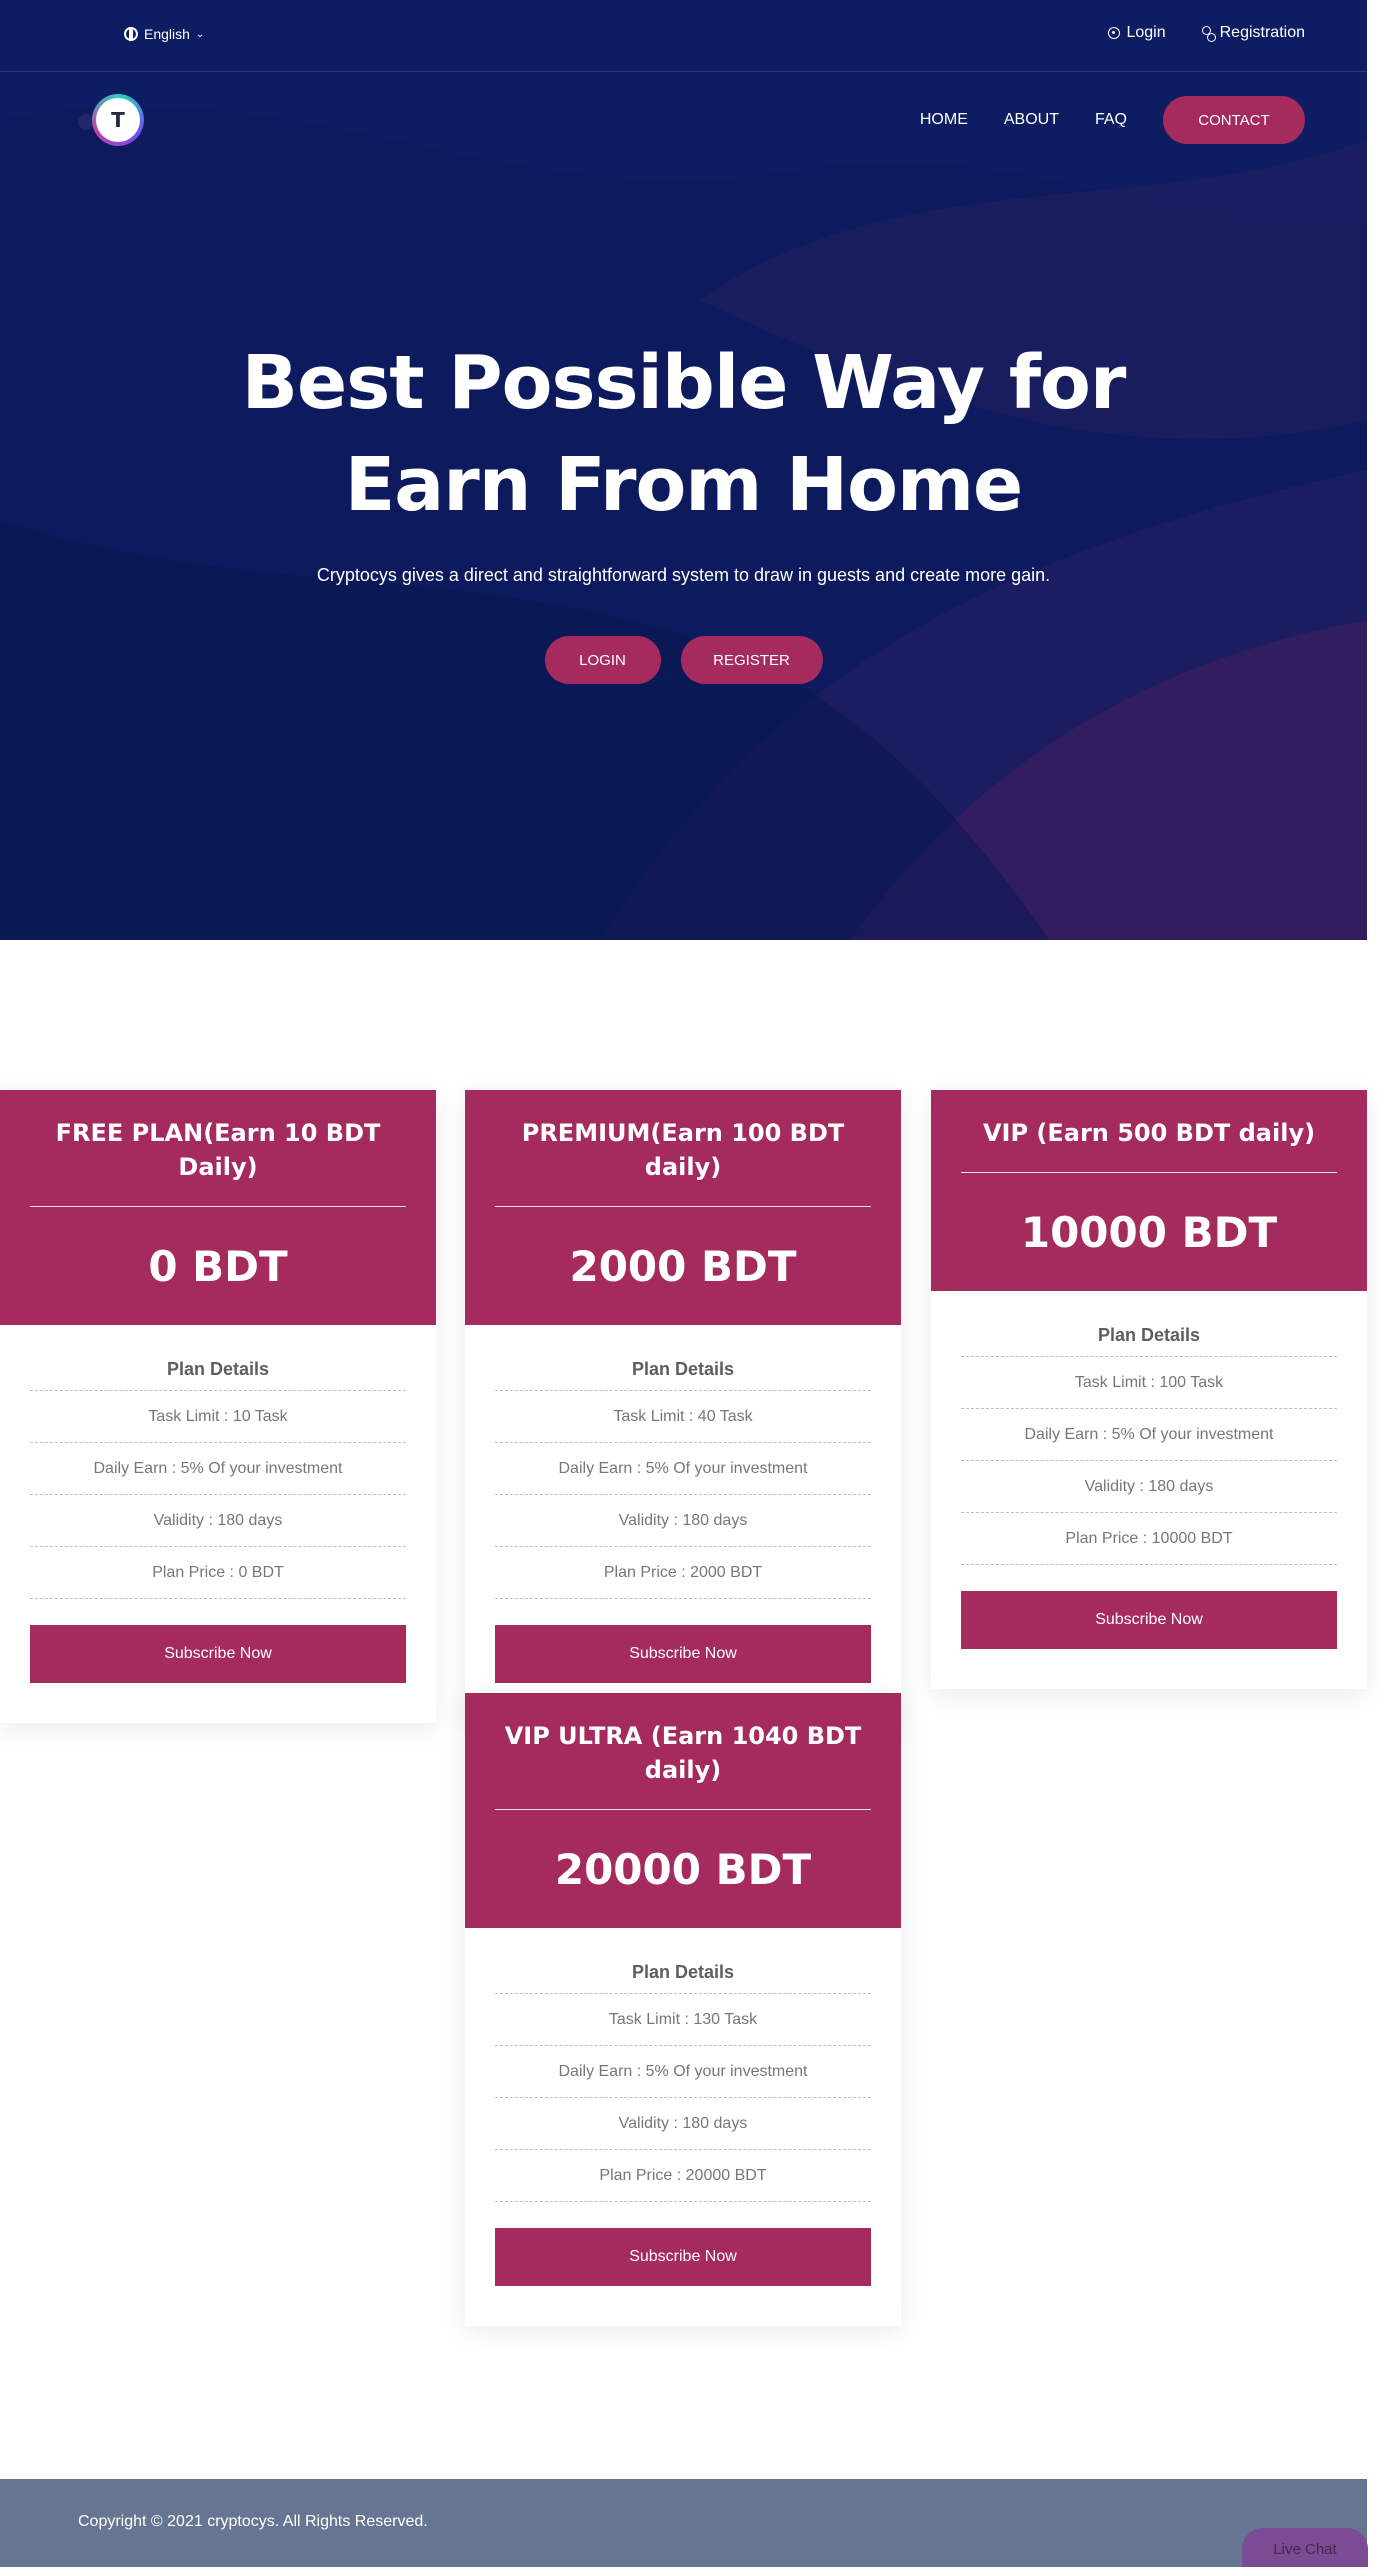 This screenshot has width=1381, height=2567. Describe the element at coordinates (1149, 1190) in the screenshot. I see `plan-header: VIP (Earn 500 BDT daily) 10000 BDT` at that location.